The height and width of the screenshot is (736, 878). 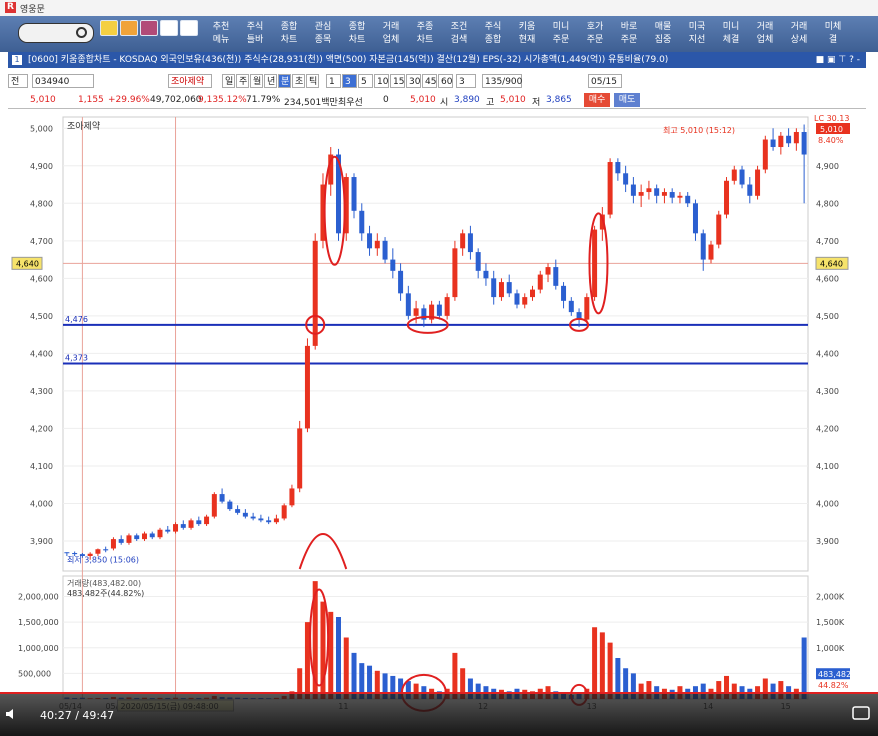 What do you see at coordinates (861, 713) in the screenshot?
I see `settings-icon` at bounding box center [861, 713].